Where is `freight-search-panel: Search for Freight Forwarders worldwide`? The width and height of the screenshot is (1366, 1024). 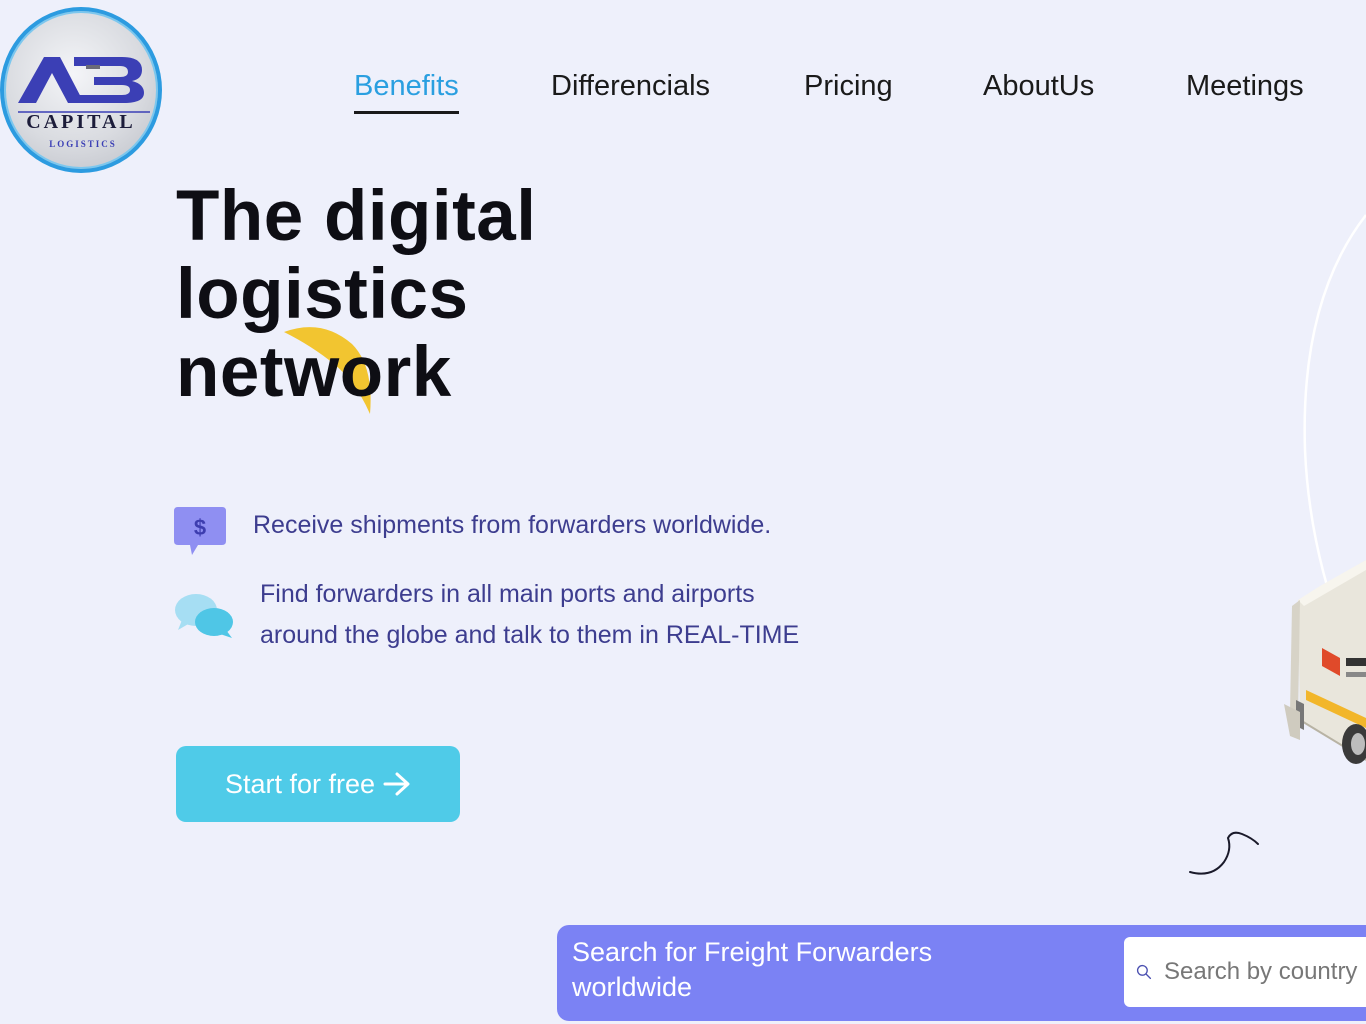
freight-search-panel: Search for Freight Forwarders worldwide is located at coordinates (961, 973).